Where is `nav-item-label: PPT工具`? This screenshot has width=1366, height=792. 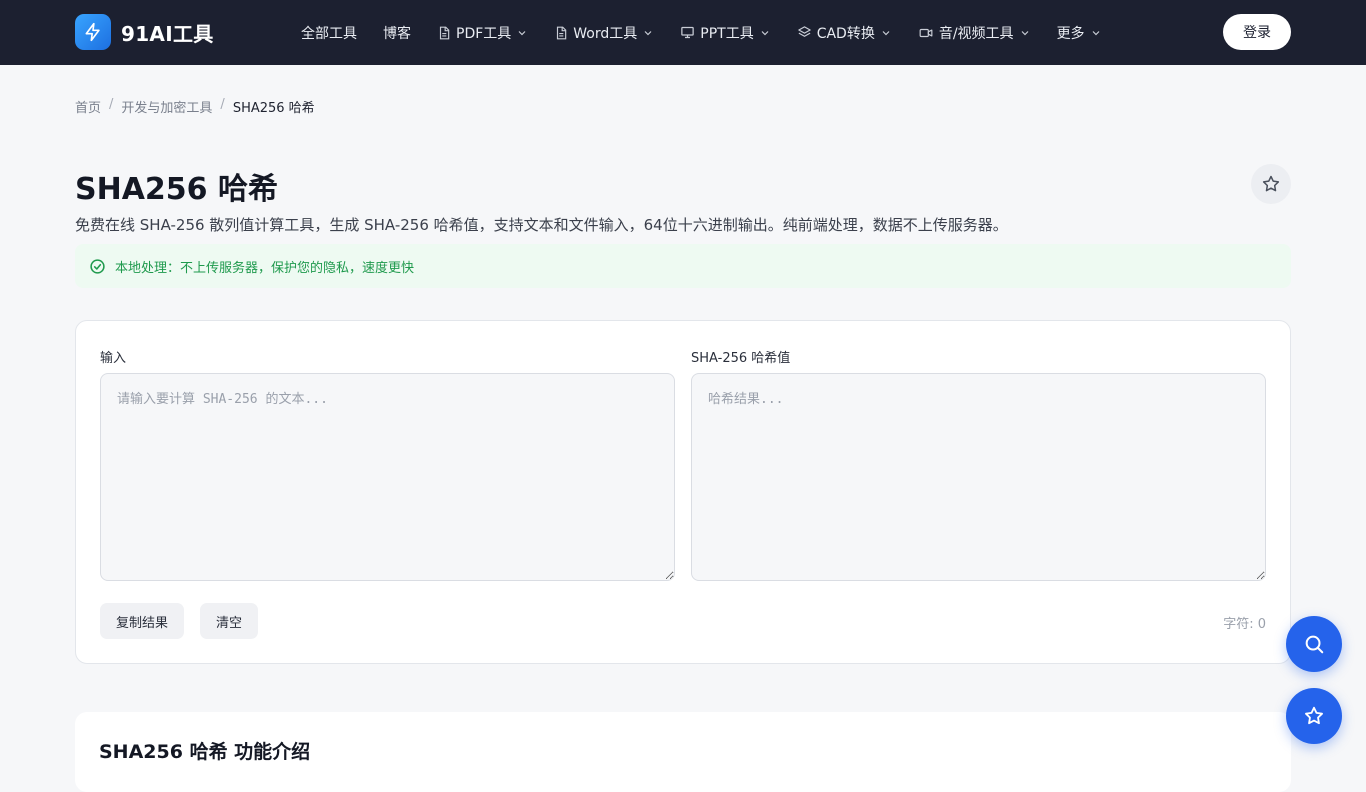 nav-item-label: PPT工具 is located at coordinates (727, 33).